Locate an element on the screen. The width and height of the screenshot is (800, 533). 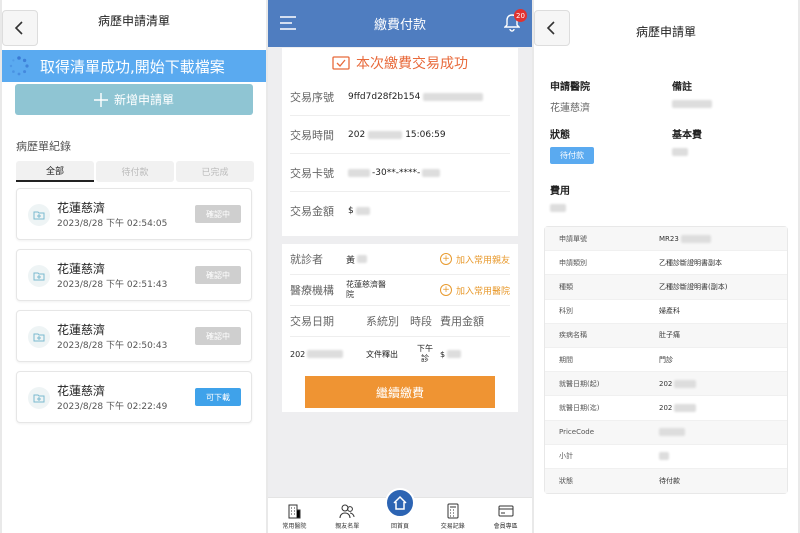
table-row: 申請類別 乙種診斷證明書副本 is located at coordinates (666, 263).